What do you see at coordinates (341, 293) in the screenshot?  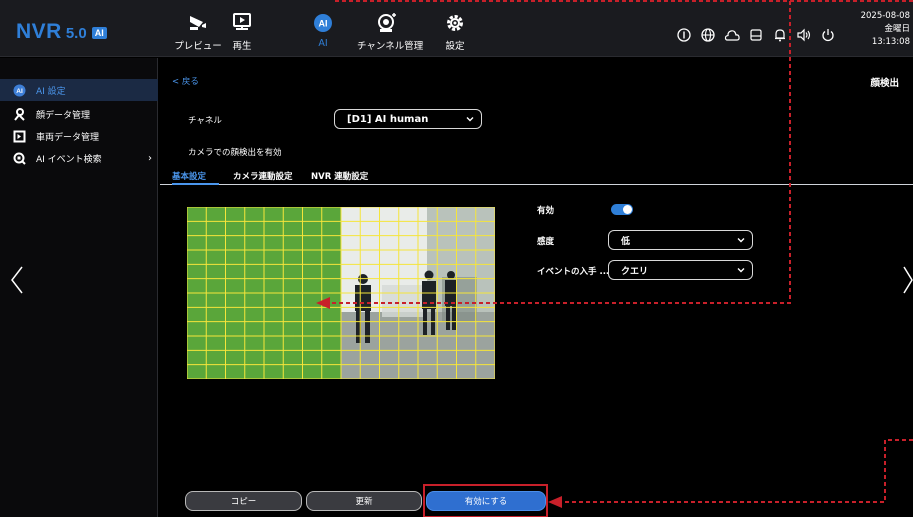 I see `camera-preview` at bounding box center [341, 293].